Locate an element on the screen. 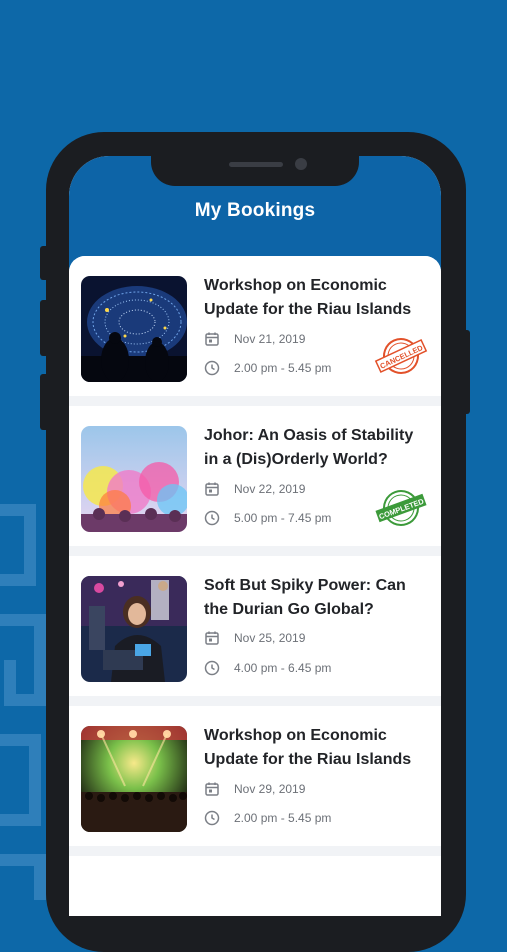  cancelled-stamp: CANCELLED is located at coordinates (401, 356).